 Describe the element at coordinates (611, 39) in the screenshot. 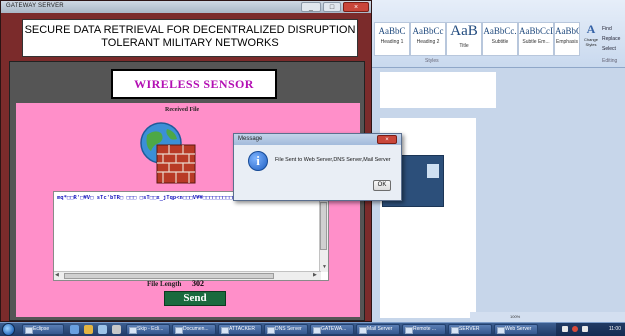

I see `replace-button: Replace` at that location.